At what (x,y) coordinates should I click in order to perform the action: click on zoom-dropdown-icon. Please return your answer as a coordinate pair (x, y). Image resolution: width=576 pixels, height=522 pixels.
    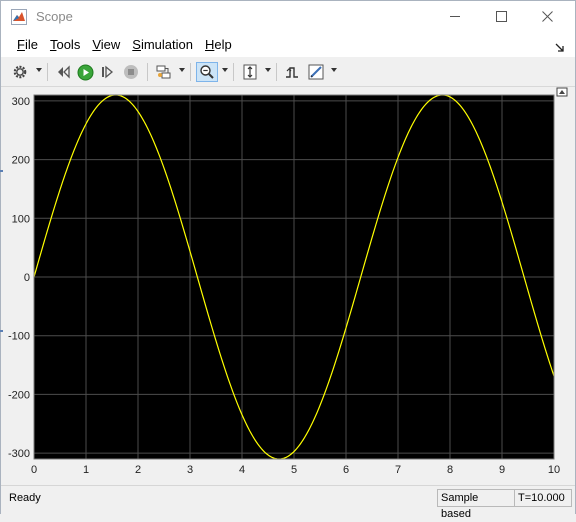
    Looking at the image, I should click on (225, 70).